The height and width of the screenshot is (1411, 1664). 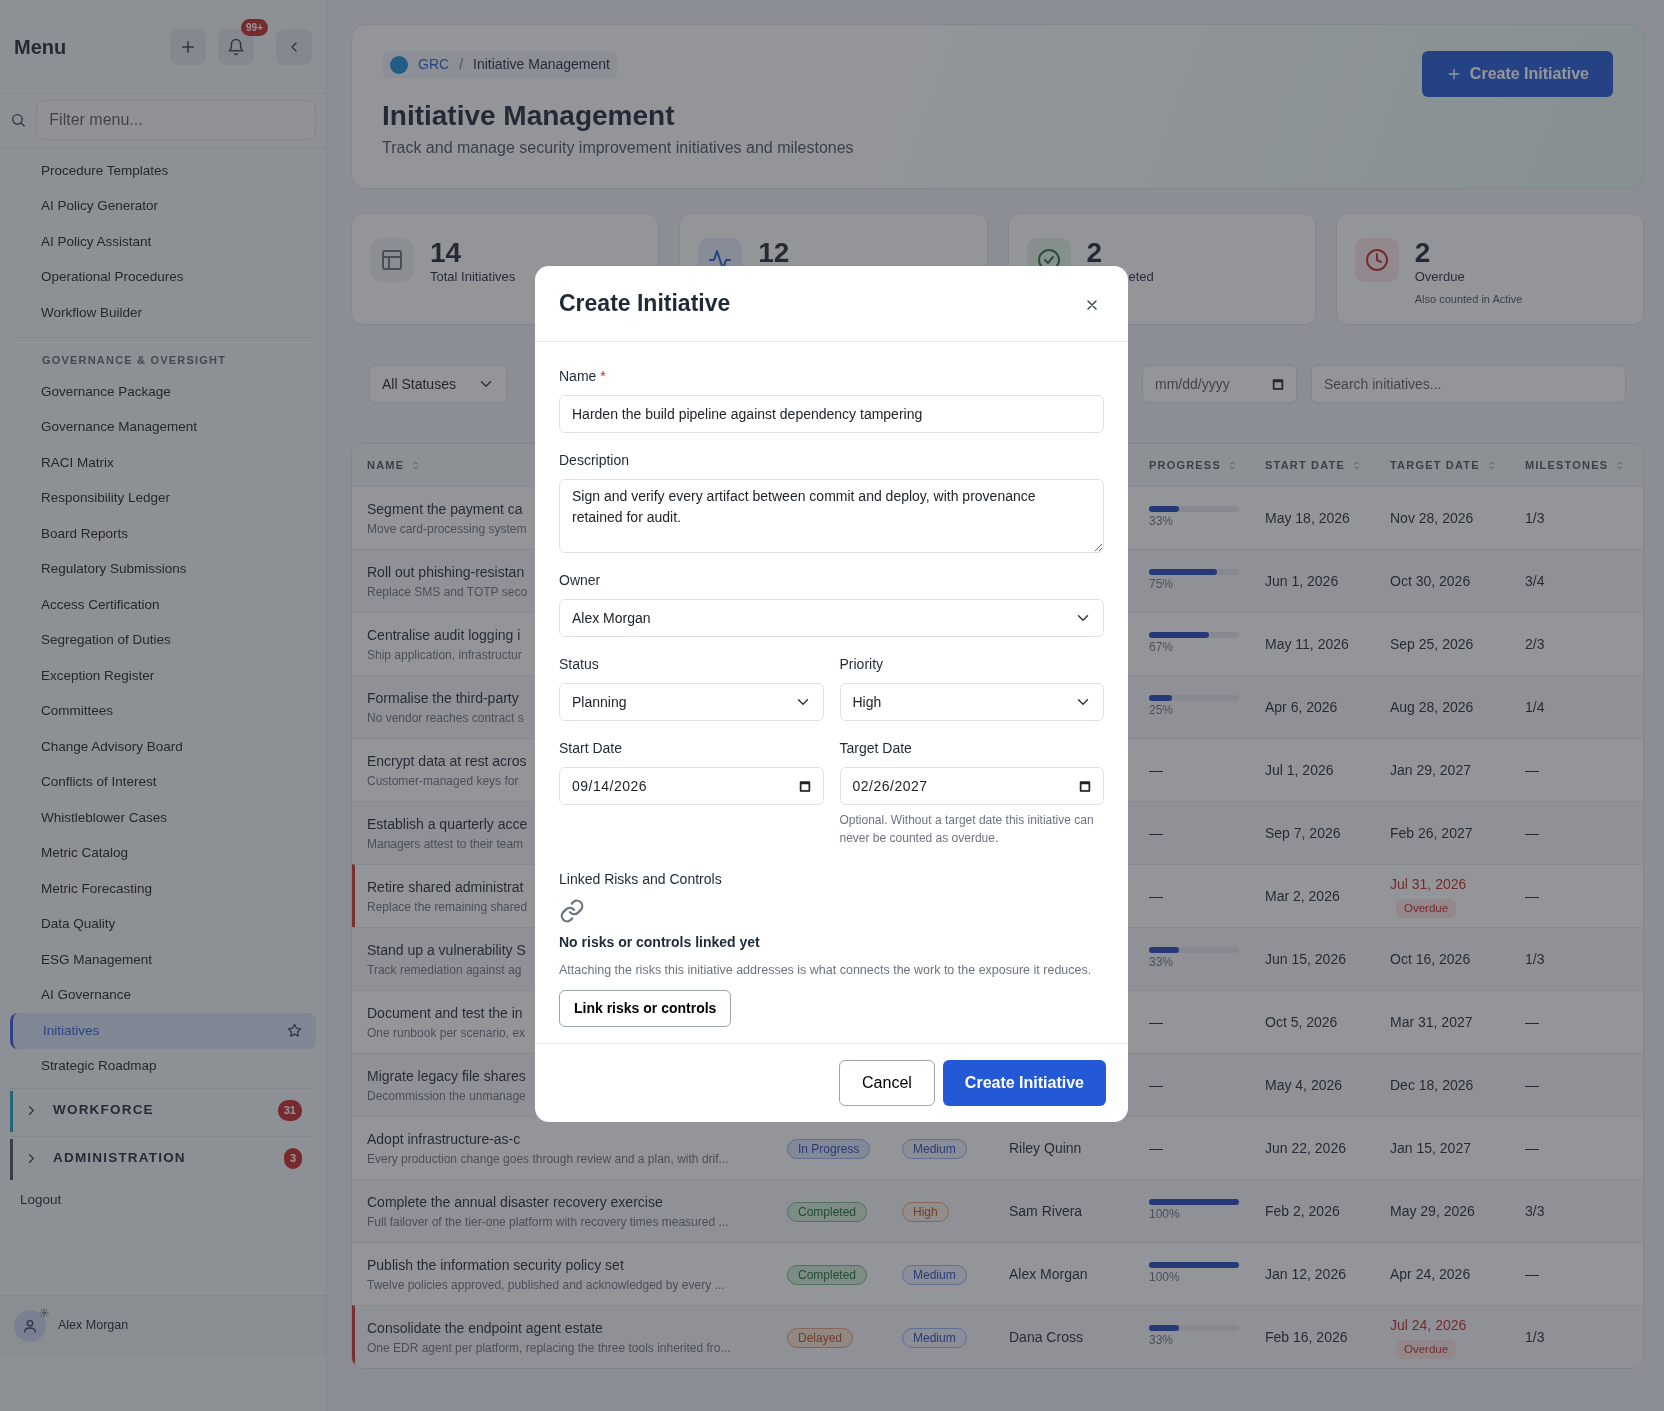 What do you see at coordinates (580, 580) in the screenshot?
I see `field-label: Owner` at bounding box center [580, 580].